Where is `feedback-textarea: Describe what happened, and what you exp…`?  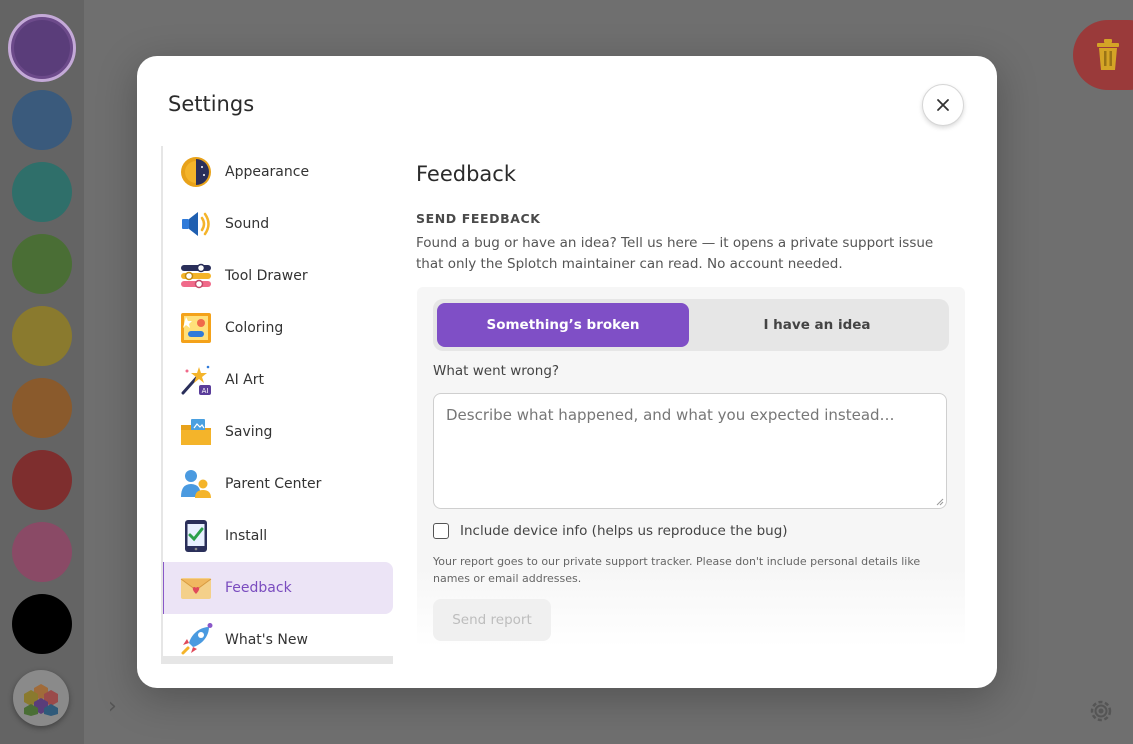
feedback-textarea: Describe what happened, and what you exp… is located at coordinates (690, 451).